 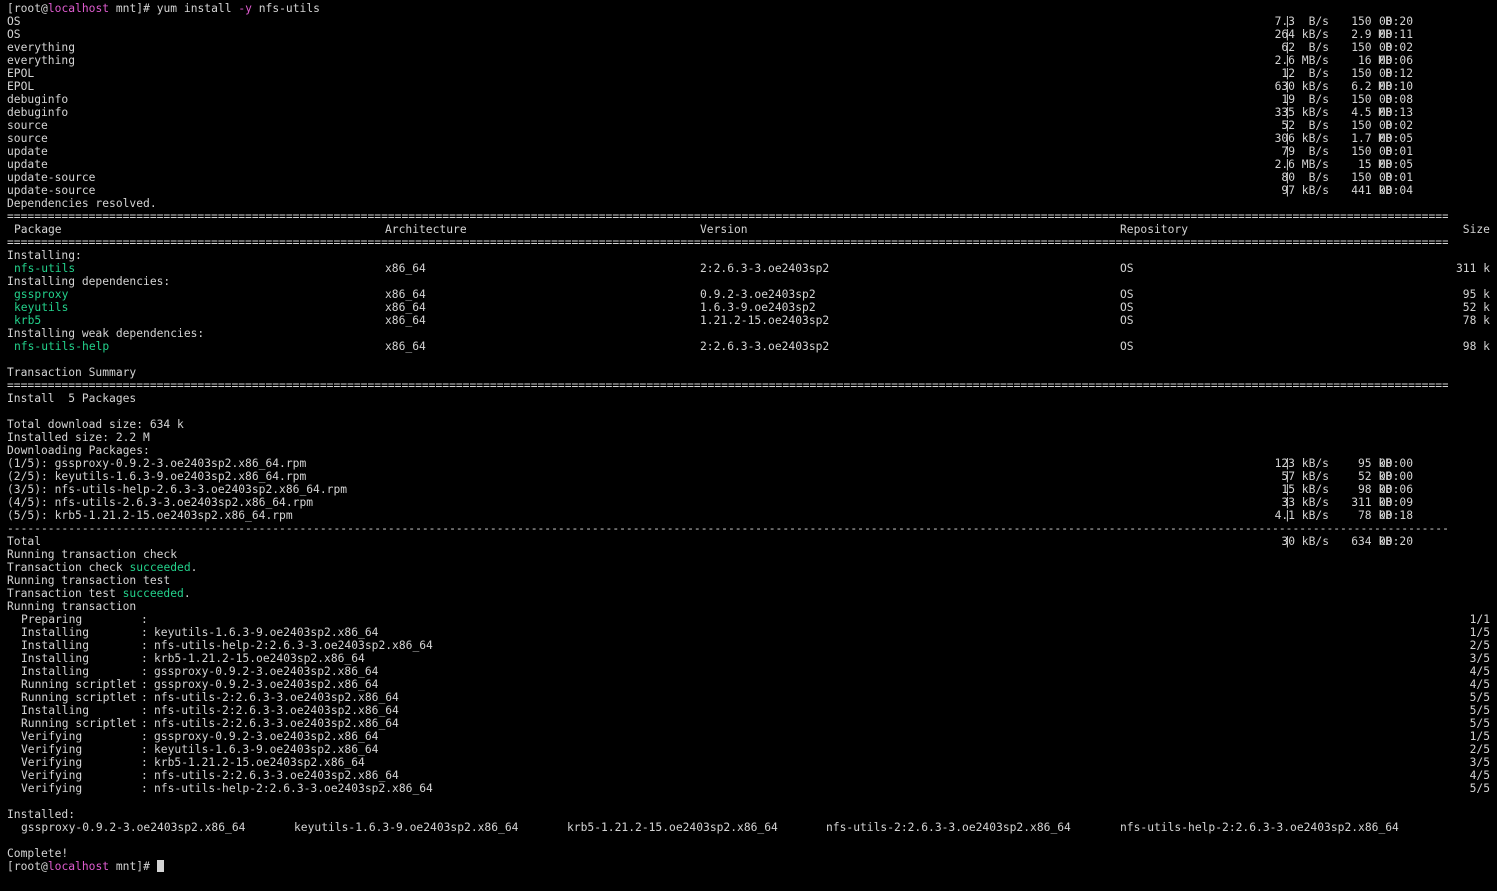 What do you see at coordinates (752, 164) in the screenshot?
I see `repo-sync-row: update 2.6 MB/s | 15 MB 00:05` at bounding box center [752, 164].